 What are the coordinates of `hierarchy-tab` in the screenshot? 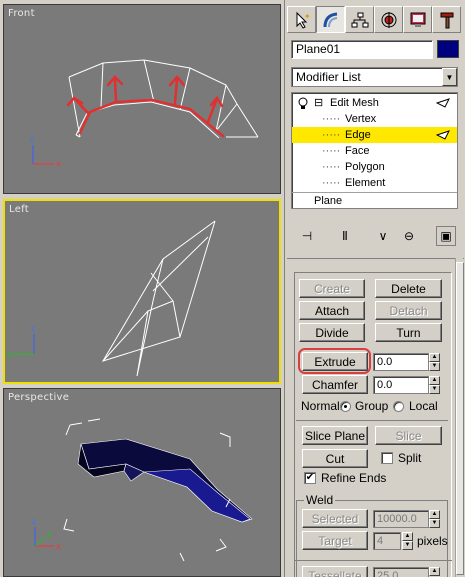 It's located at (359, 19).